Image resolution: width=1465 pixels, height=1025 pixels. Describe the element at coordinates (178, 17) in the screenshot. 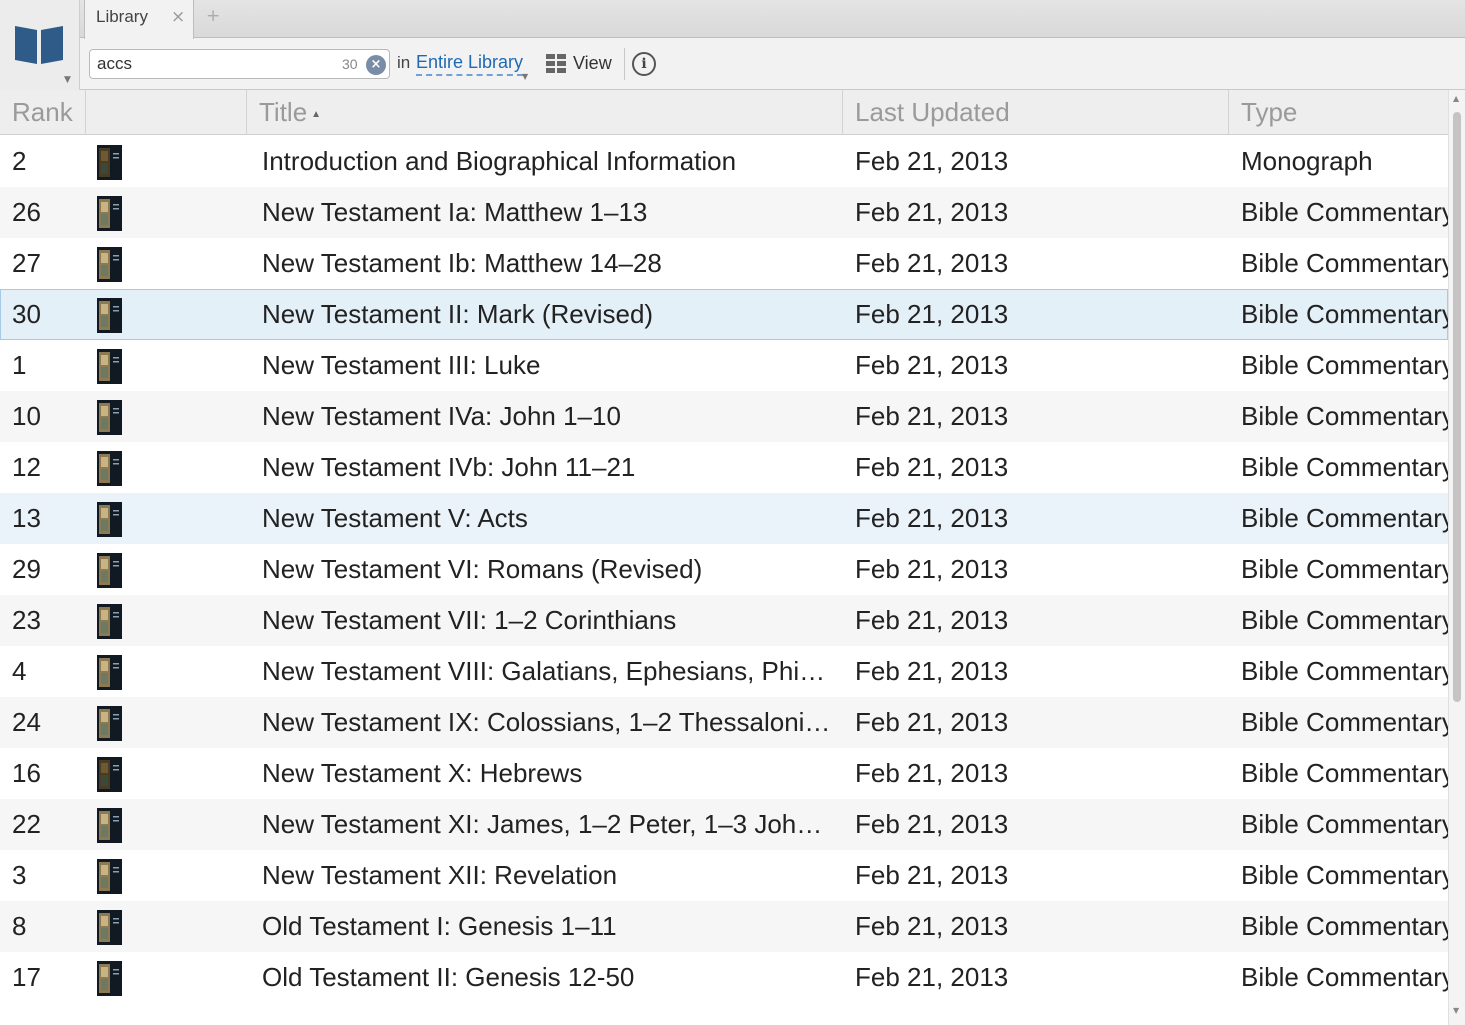

I see `close-icon: ×` at that location.